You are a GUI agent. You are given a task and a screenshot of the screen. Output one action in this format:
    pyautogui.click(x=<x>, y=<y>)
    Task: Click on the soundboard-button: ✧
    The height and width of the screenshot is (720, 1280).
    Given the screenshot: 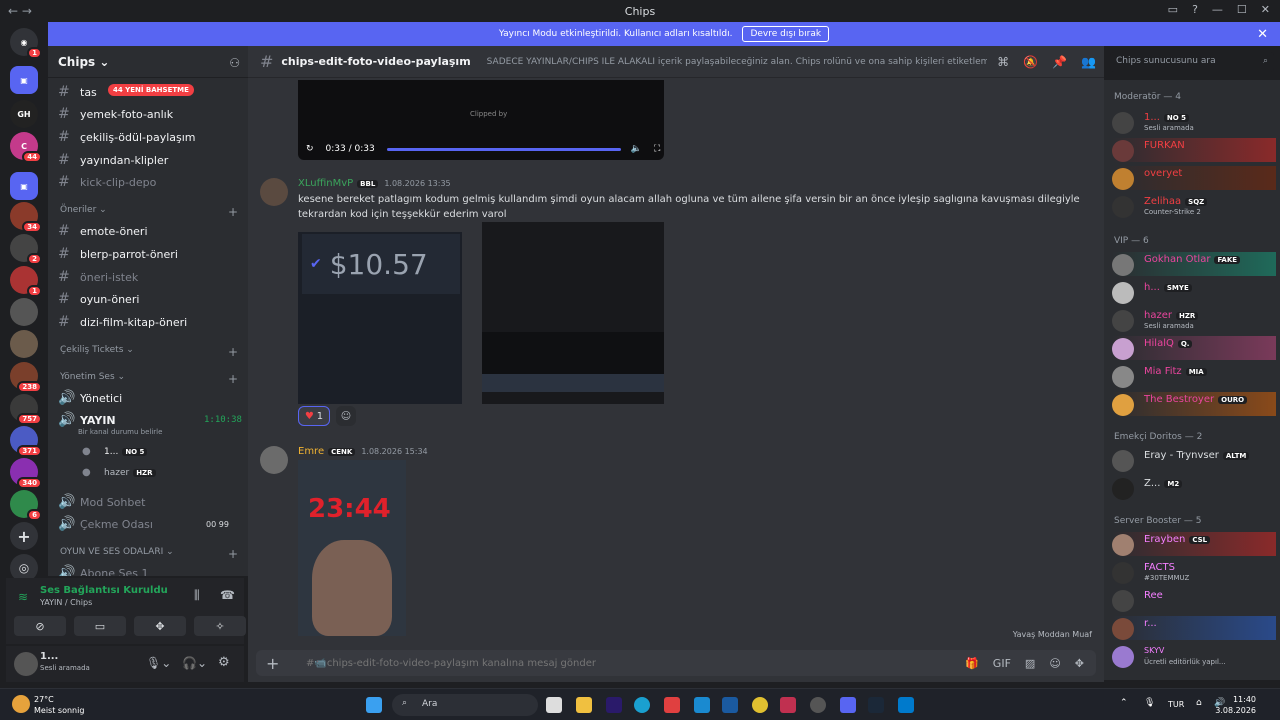 What is the action you would take?
    pyautogui.click(x=220, y=626)
    